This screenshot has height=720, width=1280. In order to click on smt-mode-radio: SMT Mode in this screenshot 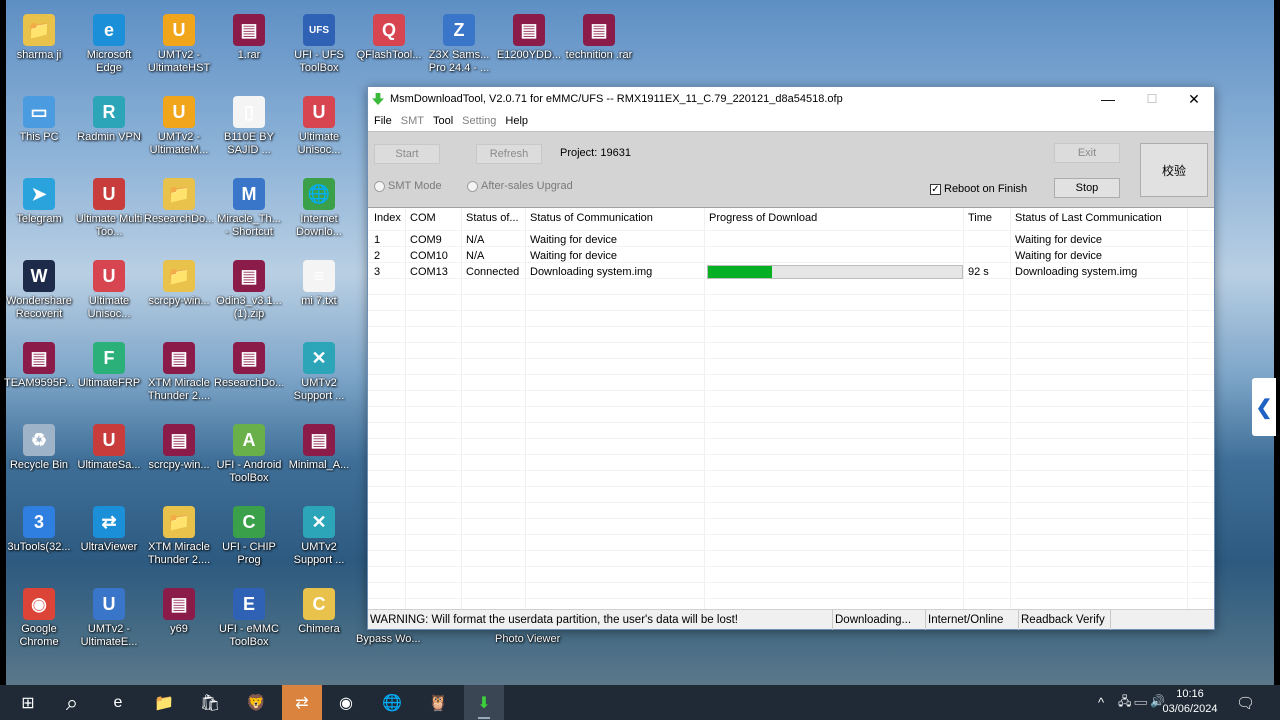, I will do `click(408, 186)`.